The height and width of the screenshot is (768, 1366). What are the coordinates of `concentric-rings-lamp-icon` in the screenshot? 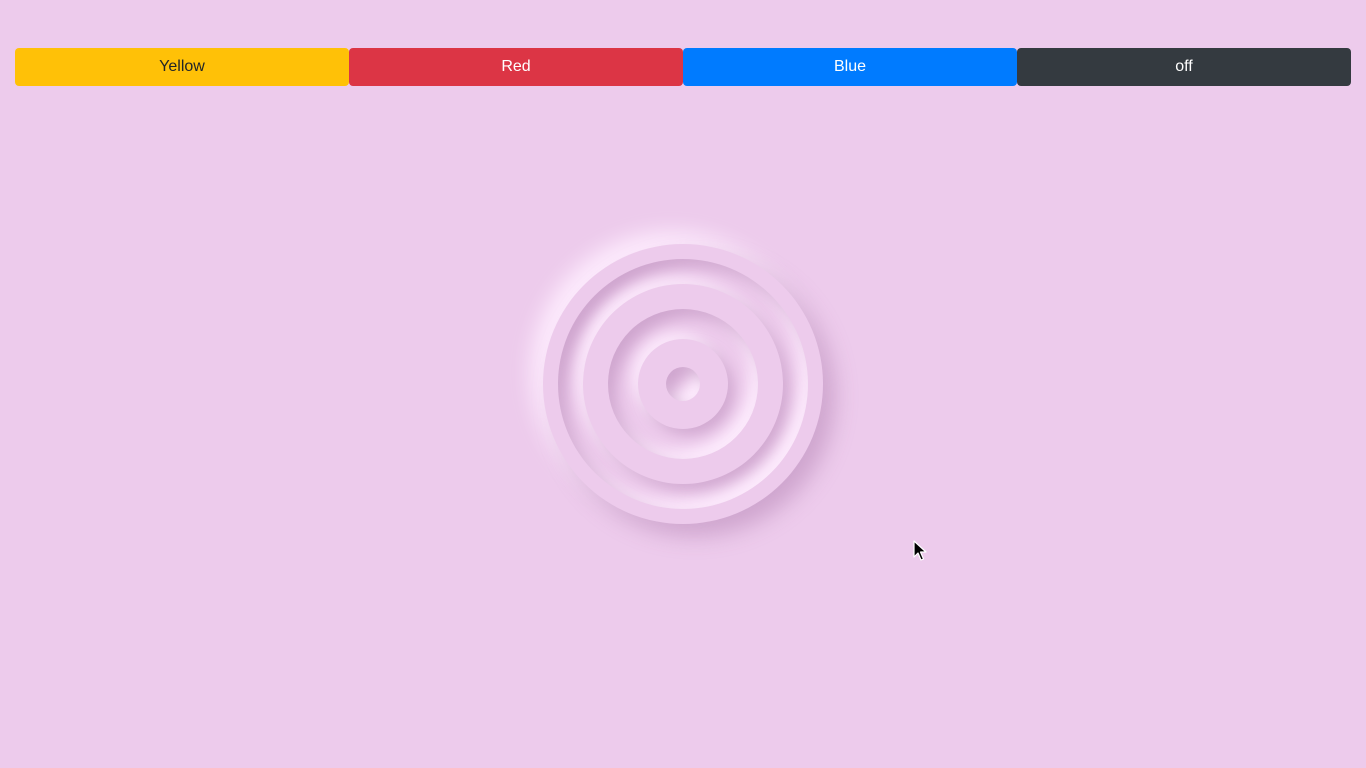 It's located at (683, 384).